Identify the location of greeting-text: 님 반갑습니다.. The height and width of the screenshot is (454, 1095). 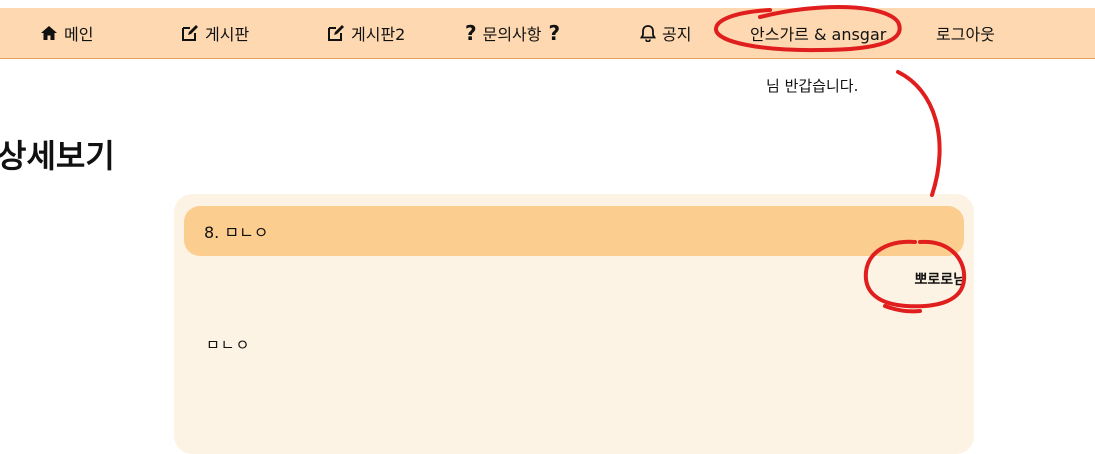
(812, 86).